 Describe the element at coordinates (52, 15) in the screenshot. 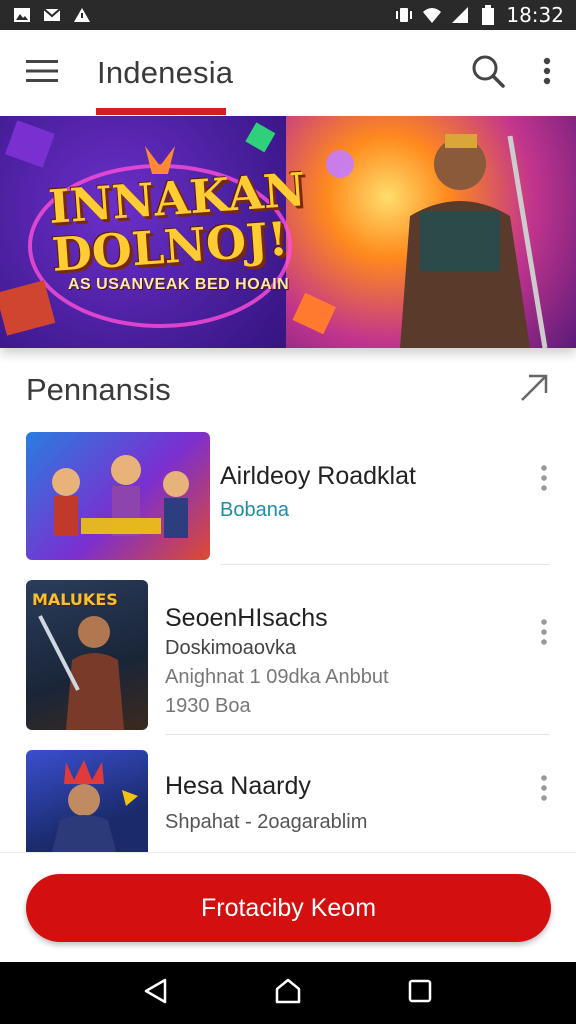

I see `mail-icon` at that location.